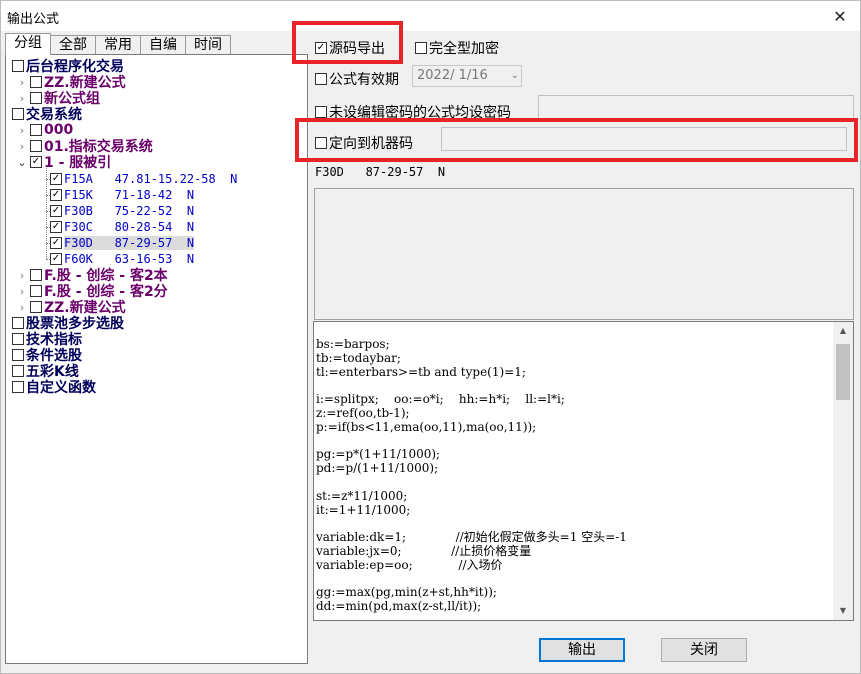  What do you see at coordinates (582, 650) in the screenshot?
I see `output-button: 输出` at bounding box center [582, 650].